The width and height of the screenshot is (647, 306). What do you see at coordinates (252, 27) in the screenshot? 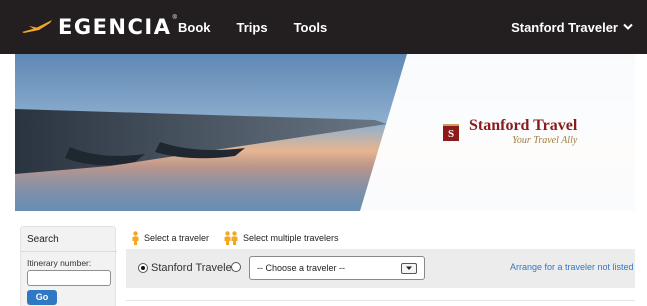
I see `nav-trips: Trips` at bounding box center [252, 27].